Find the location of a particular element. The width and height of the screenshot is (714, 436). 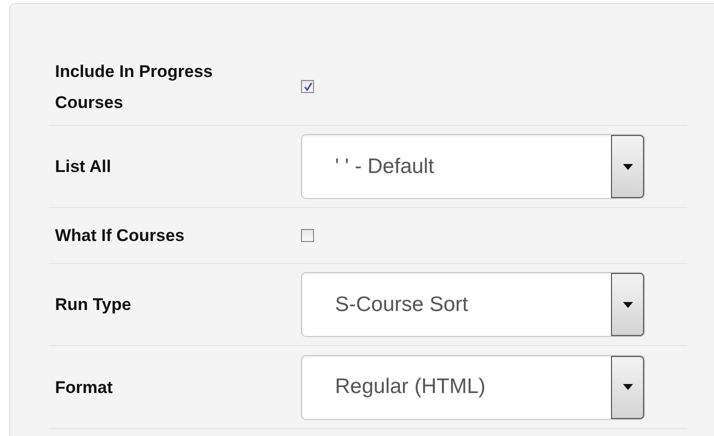

field-label: Format is located at coordinates (84, 387).